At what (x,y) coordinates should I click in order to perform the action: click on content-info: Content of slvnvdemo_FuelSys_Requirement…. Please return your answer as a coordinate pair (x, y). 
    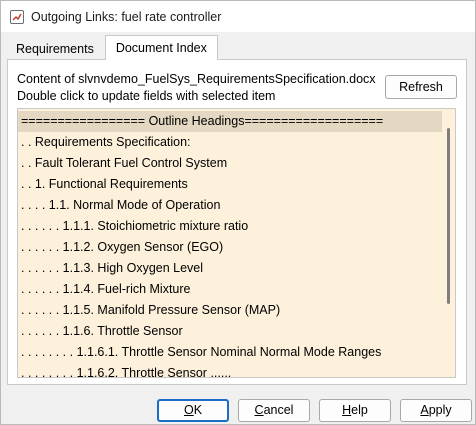
    Looking at the image, I should click on (196, 88).